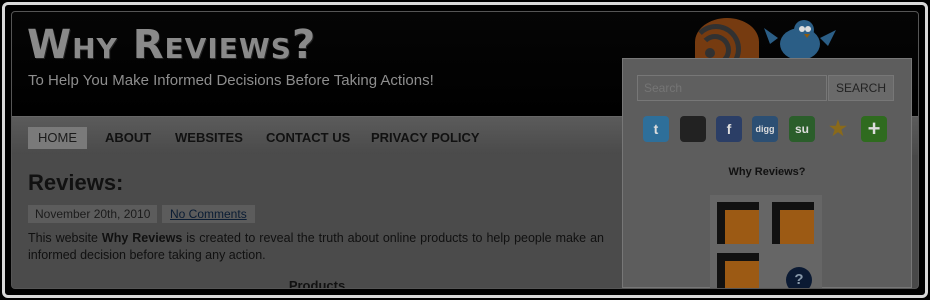  I want to click on facebook-icon: f, so click(729, 129).